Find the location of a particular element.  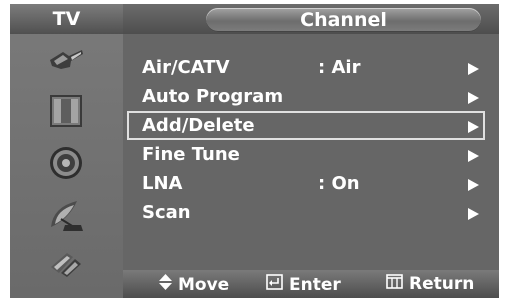

menu-item-label: Auto Program is located at coordinates (213, 96).